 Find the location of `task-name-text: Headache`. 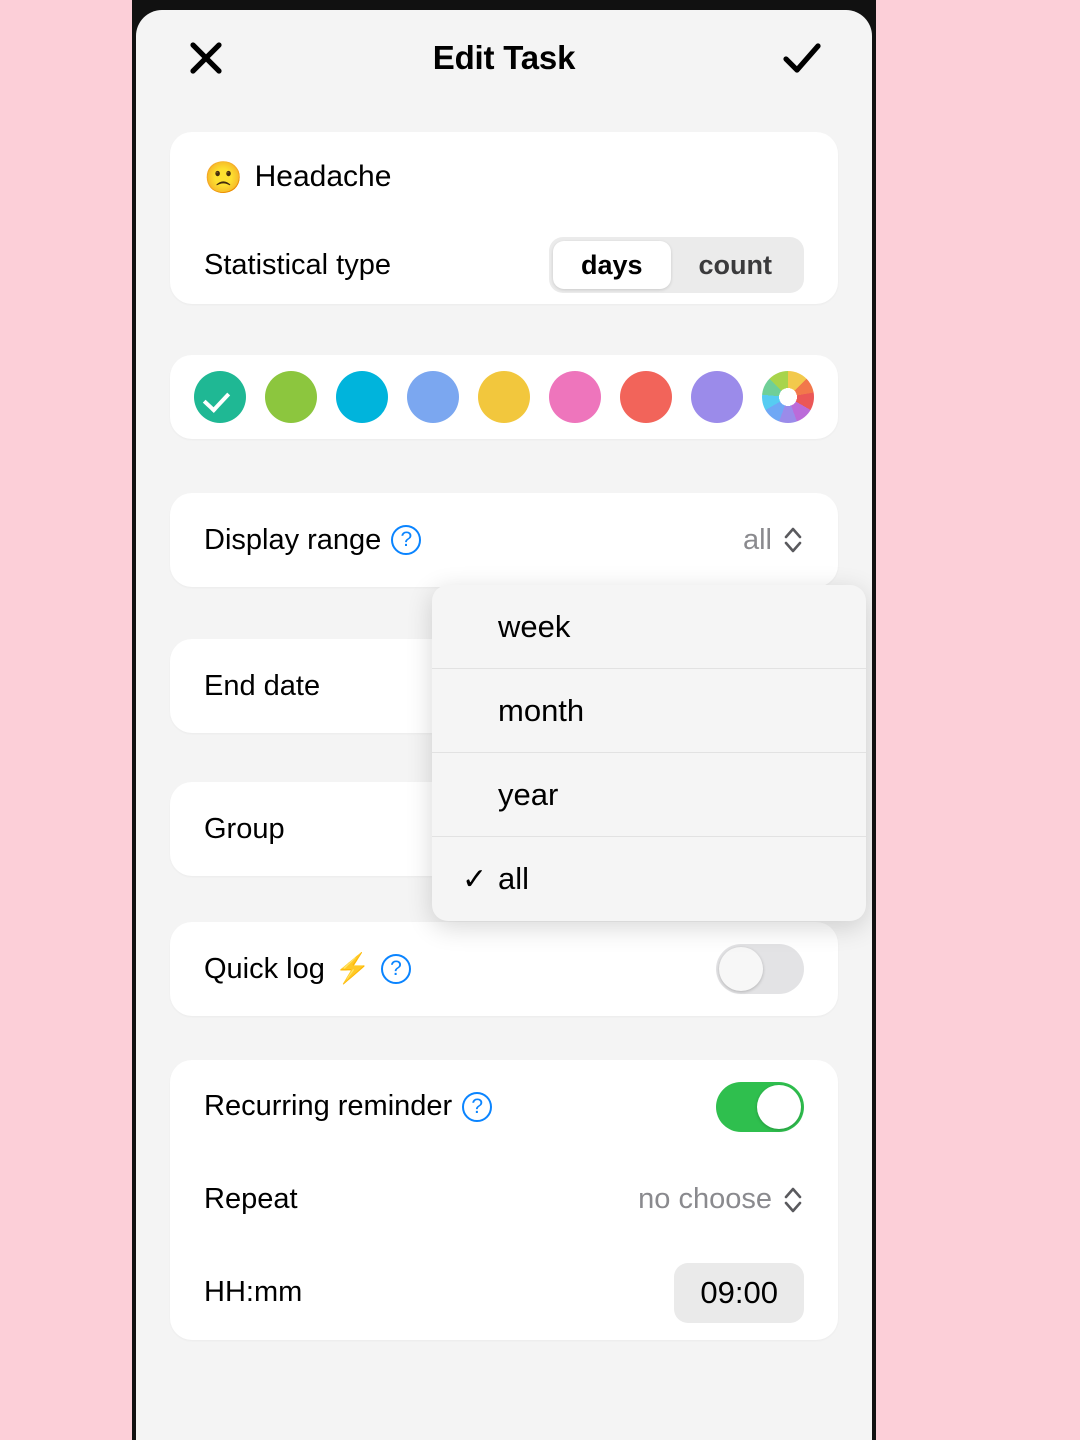

task-name-text: Headache is located at coordinates (323, 176).